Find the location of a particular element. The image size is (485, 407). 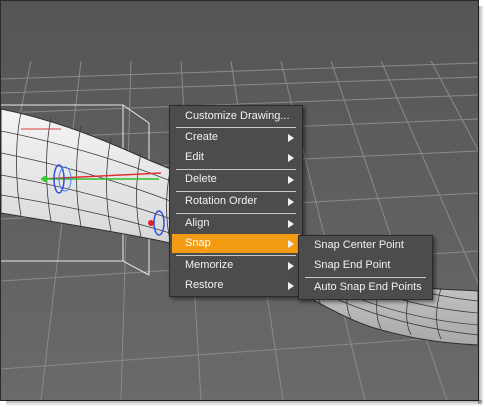

menu-item-label: Delete is located at coordinates (201, 179).